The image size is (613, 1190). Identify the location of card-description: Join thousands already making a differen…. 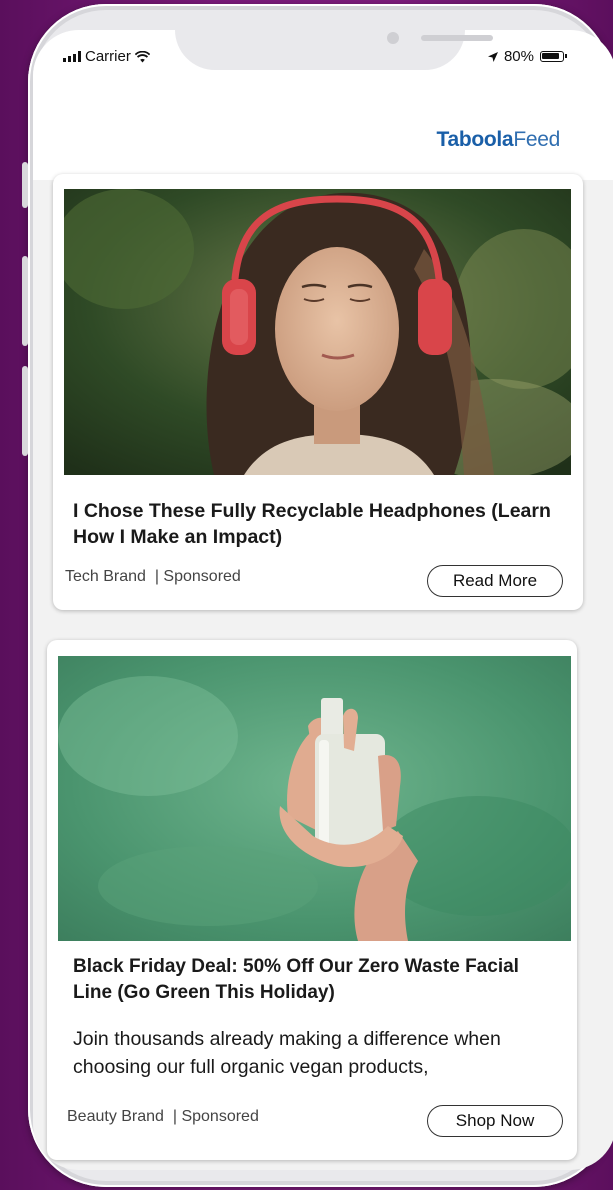
(318, 1053).